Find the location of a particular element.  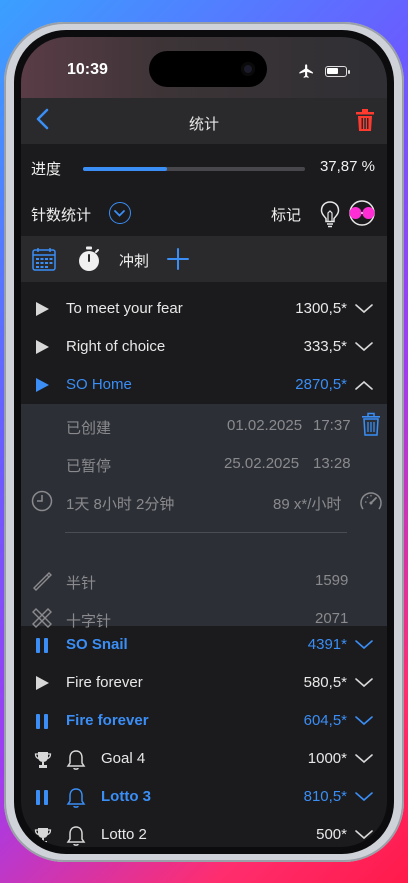

goal-stitches: 1000* is located at coordinates (327, 758).